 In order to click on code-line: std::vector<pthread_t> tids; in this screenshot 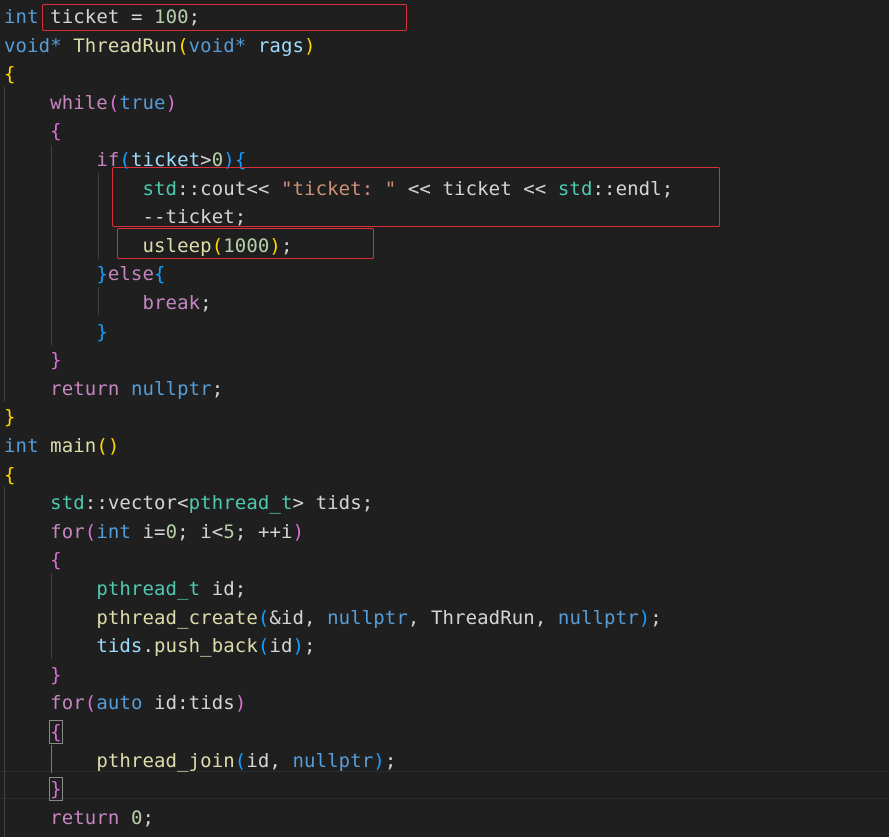, I will do `click(188, 503)`.